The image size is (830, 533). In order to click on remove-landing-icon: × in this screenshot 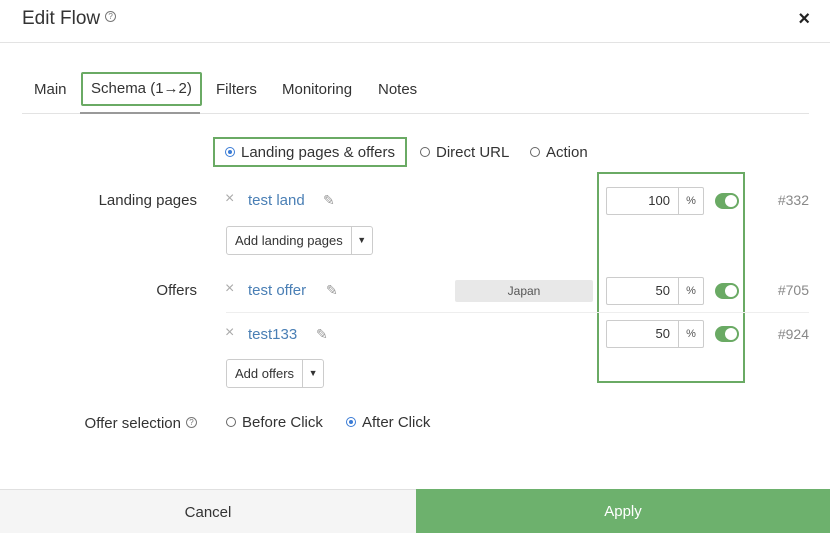, I will do `click(229, 199)`.